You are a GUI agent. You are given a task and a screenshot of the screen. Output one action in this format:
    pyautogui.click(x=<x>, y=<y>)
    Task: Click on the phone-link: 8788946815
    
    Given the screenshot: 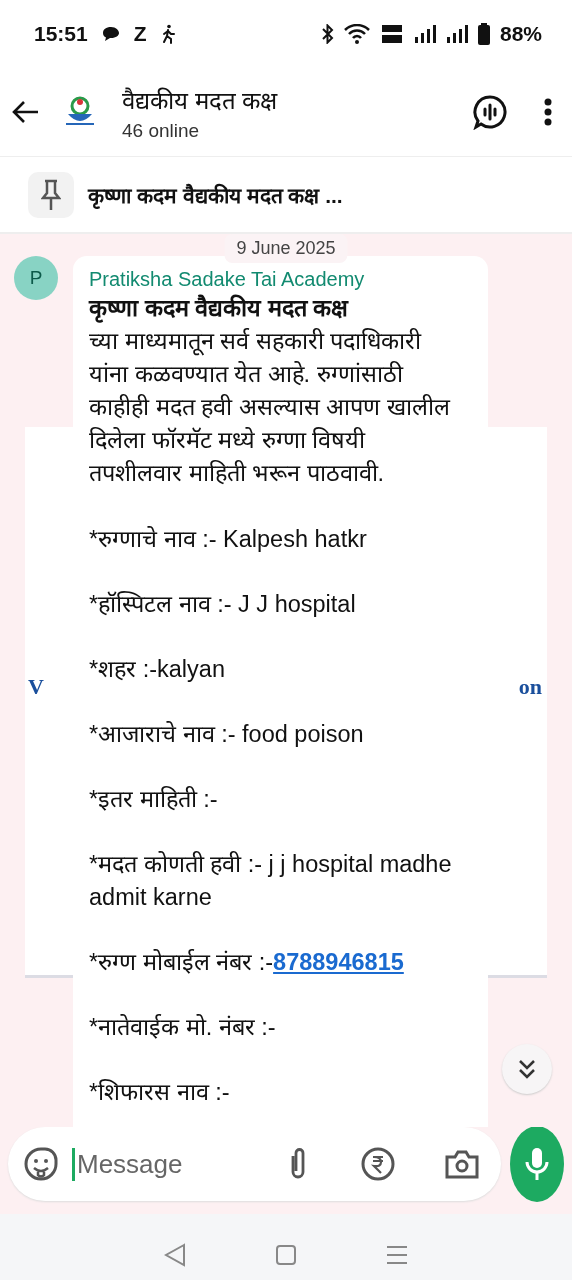 What is the action you would take?
    pyautogui.click(x=338, y=962)
    